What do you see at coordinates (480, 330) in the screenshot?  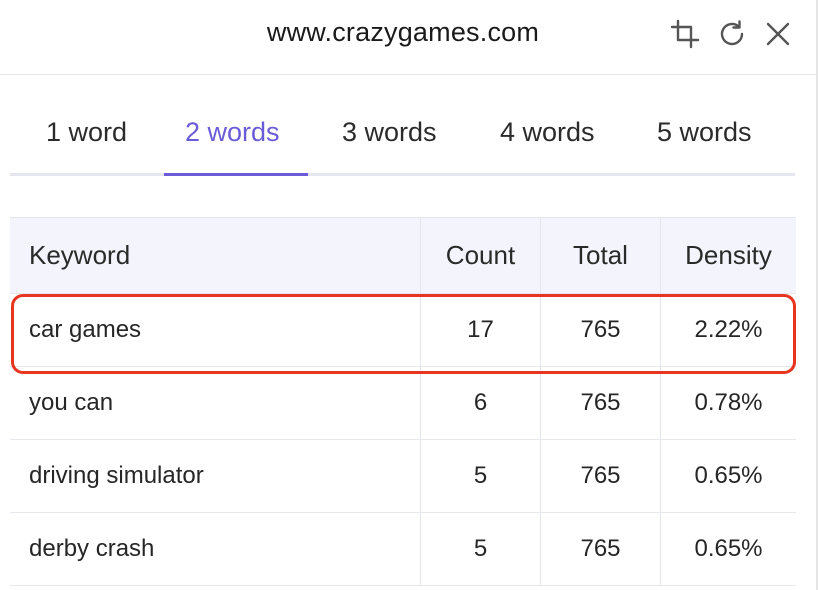 I see `count-cell: 17` at bounding box center [480, 330].